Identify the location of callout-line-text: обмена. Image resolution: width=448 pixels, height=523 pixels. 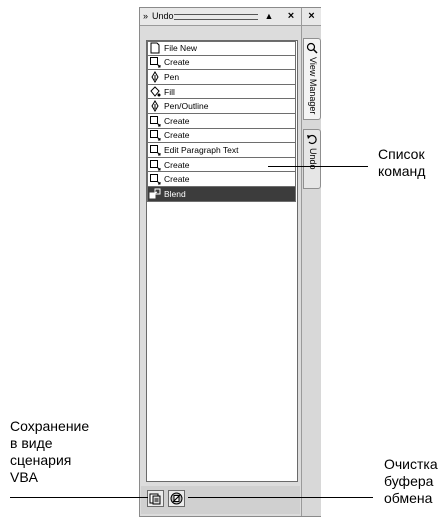
(408, 498).